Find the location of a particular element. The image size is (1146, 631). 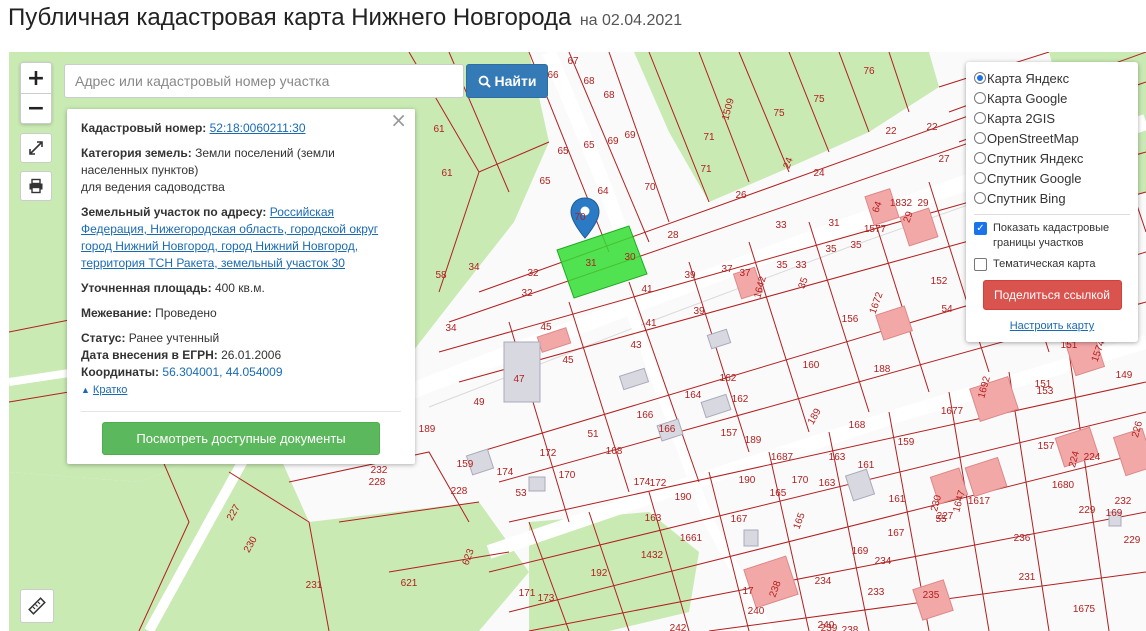

parcel-number-label: 162 is located at coordinates (740, 399).